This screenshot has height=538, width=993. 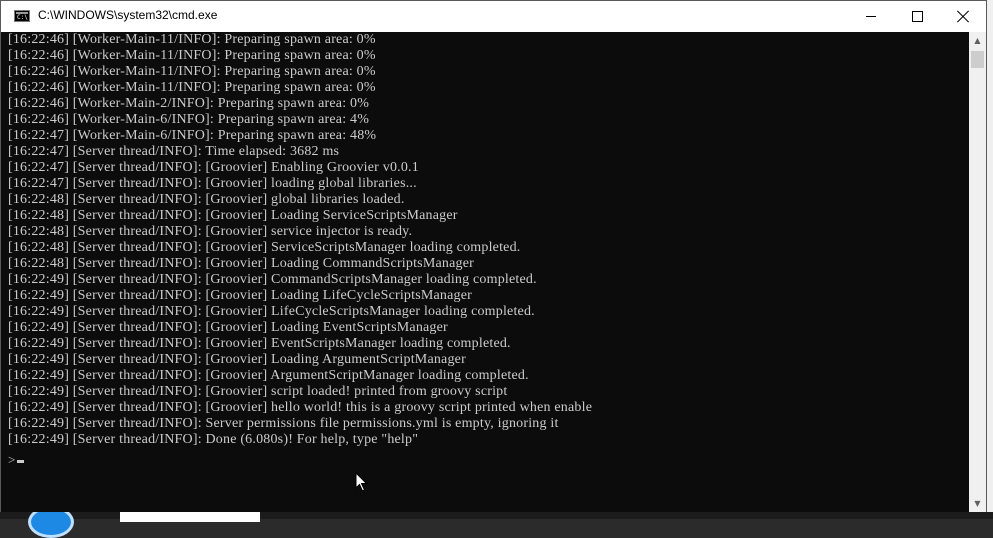 I want to click on scroll-down-arrow-icon: ▼, so click(x=977, y=503).